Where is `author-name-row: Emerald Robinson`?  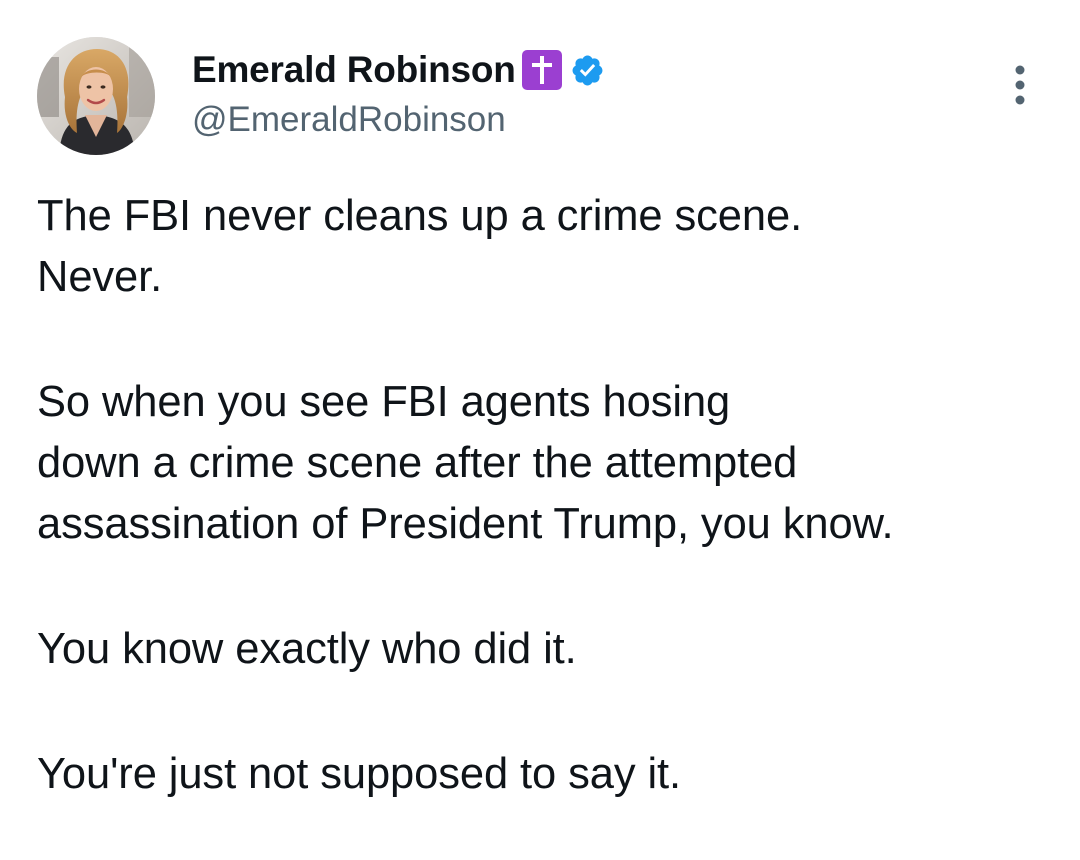 author-name-row: Emerald Robinson is located at coordinates (398, 70).